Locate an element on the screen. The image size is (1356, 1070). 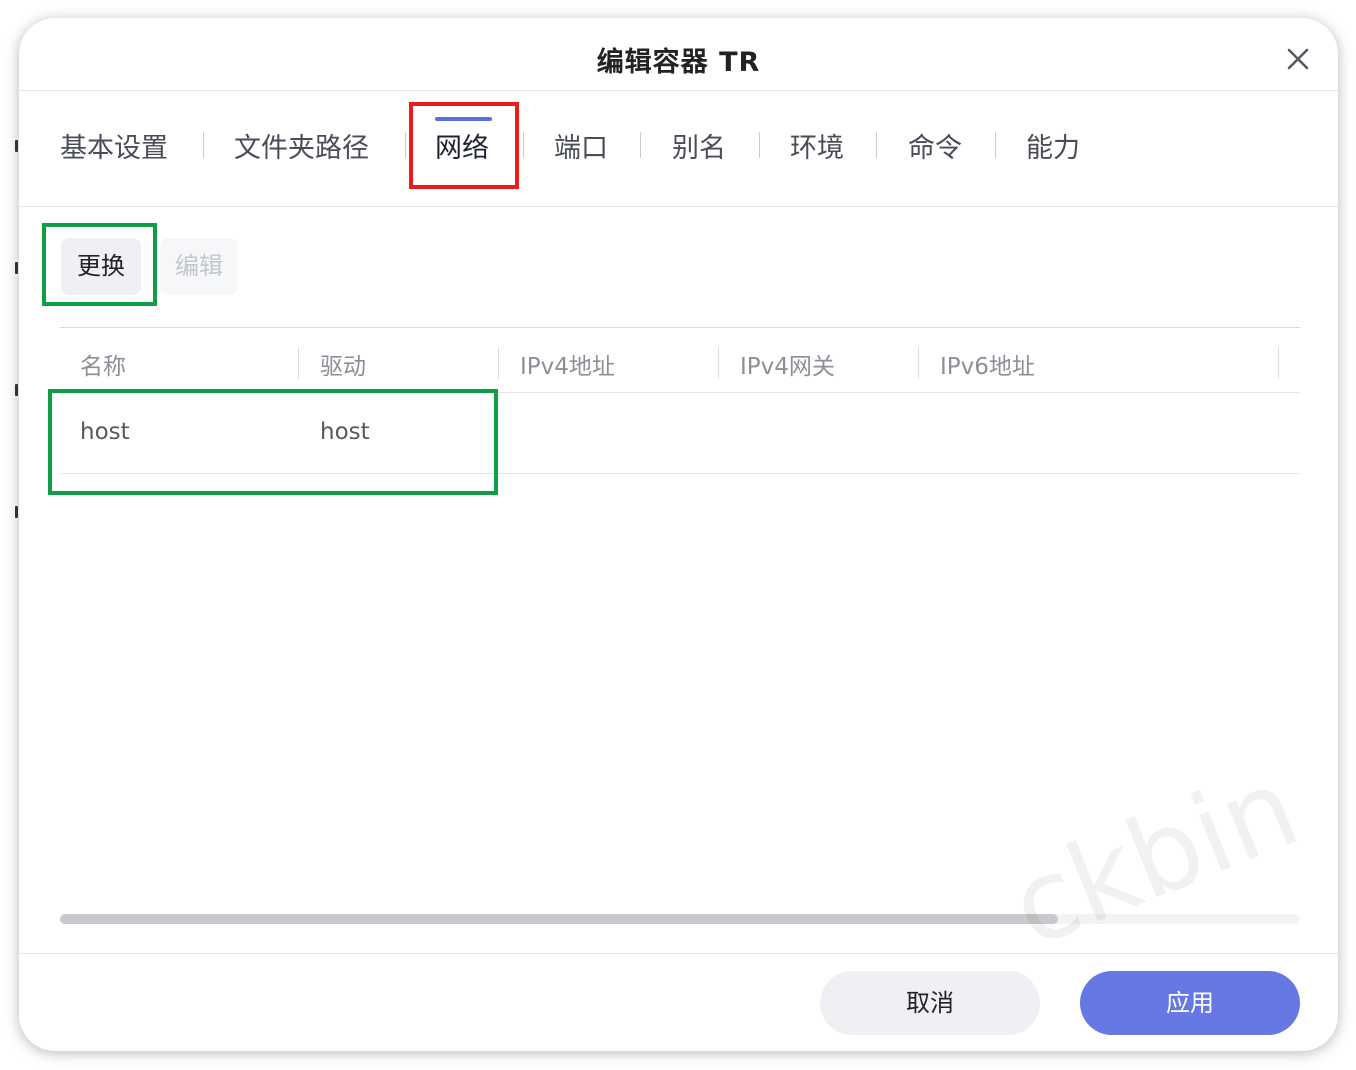
tab-bar: 基本设置 文件夹路径 网络 端口 别名 环境 命令 能力 is located at coordinates (678, 148).